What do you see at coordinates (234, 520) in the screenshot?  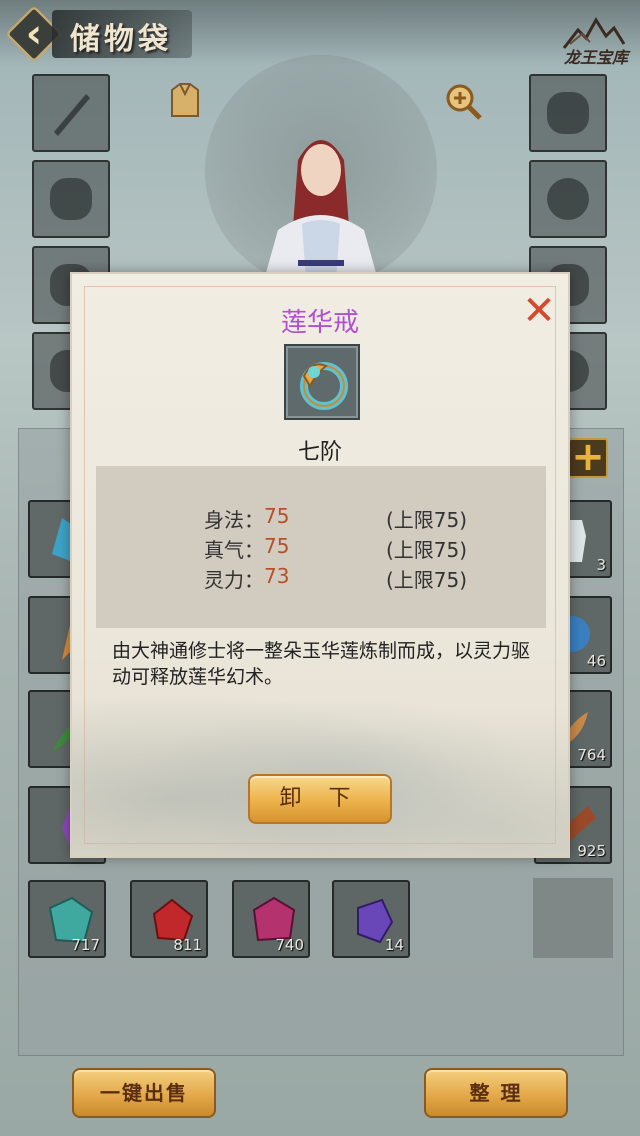 I see `stat-name: 身法：` at bounding box center [234, 520].